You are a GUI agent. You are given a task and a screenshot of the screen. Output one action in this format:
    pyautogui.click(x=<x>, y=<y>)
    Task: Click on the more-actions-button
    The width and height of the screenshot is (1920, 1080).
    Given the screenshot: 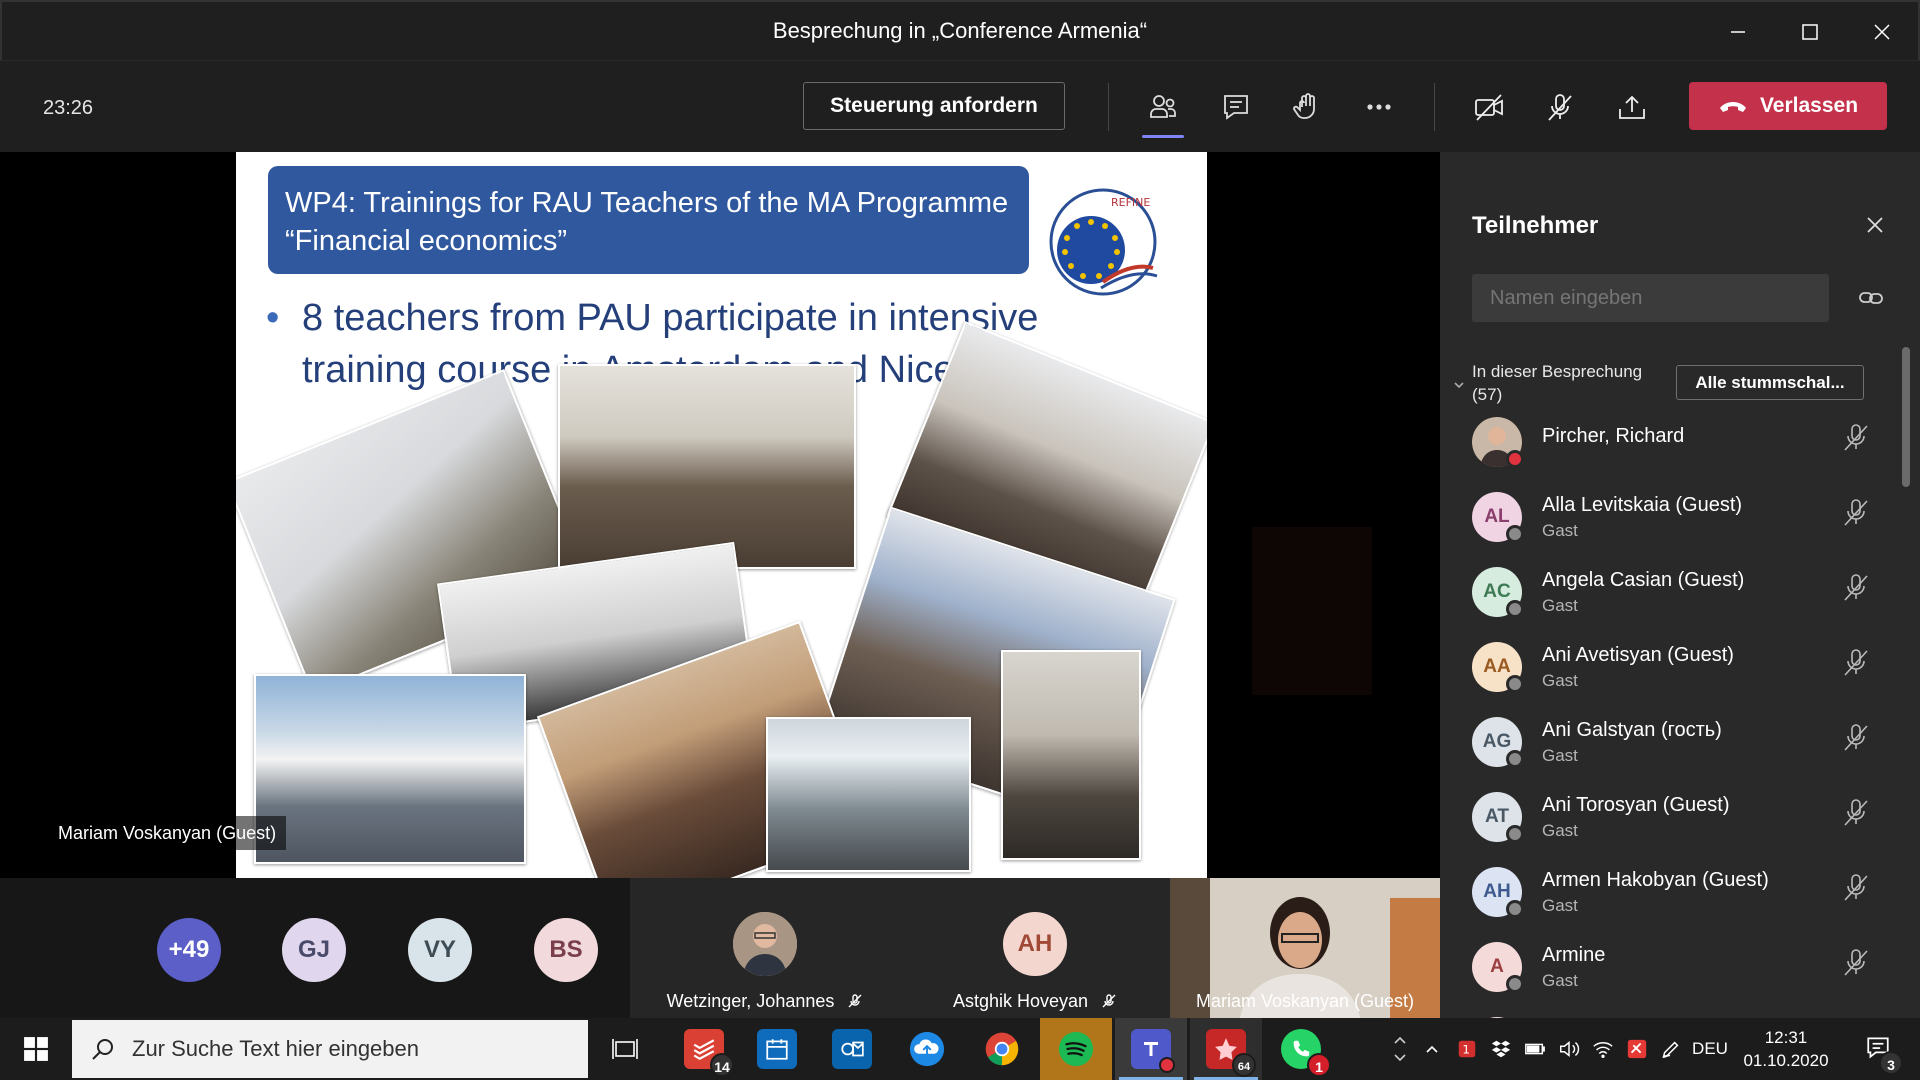 What is the action you would take?
    pyautogui.click(x=1379, y=107)
    